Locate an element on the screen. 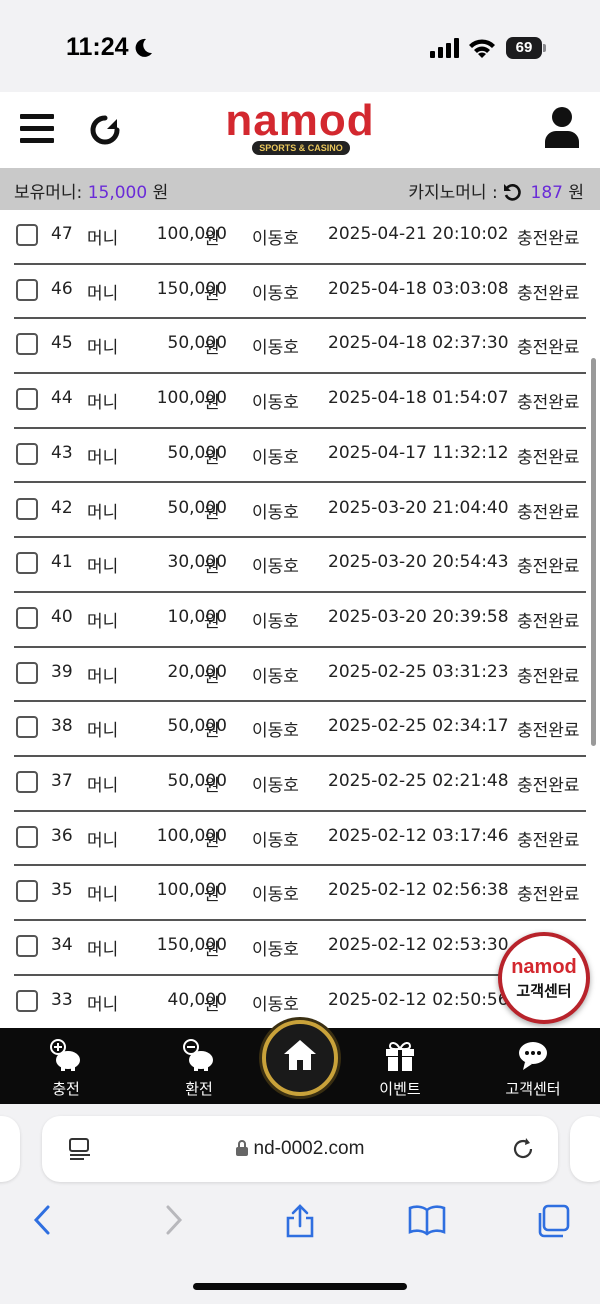 This screenshot has height=1304, width=600. nav-deposit-label: 충전 is located at coordinates (66, 1089).